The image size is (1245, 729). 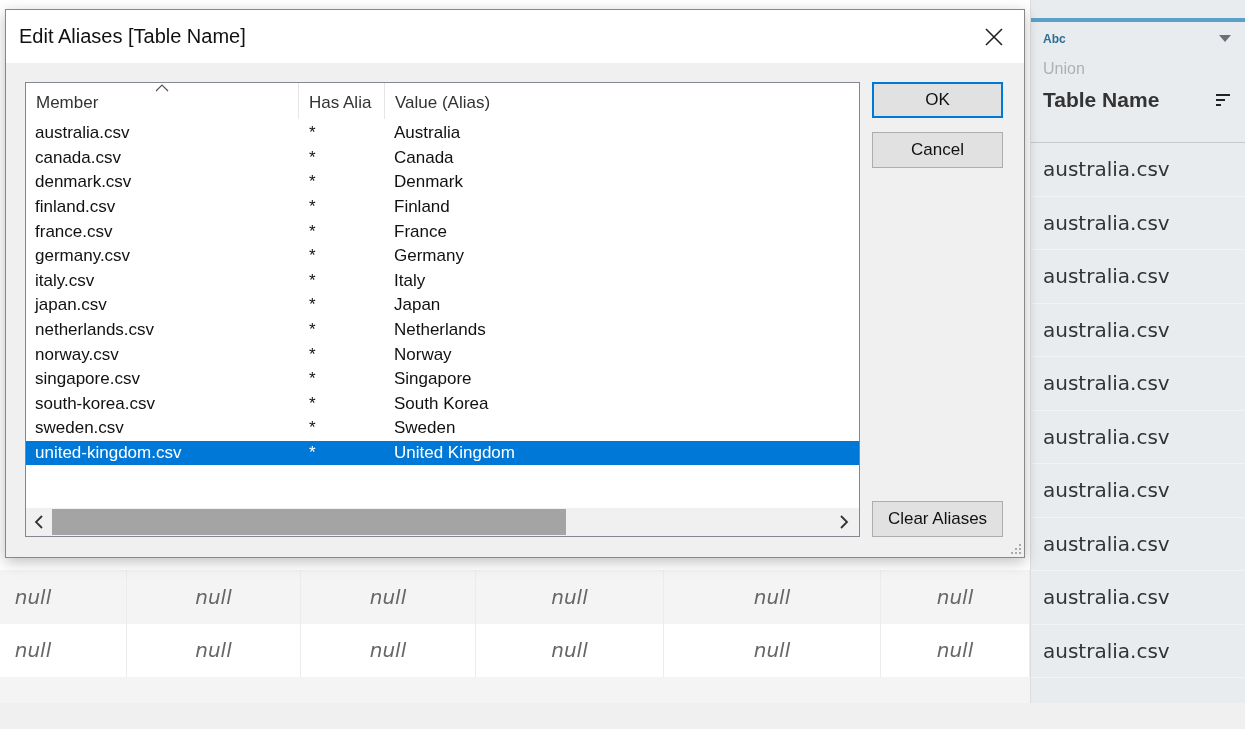 I want to click on sort-caret-icon, so click(x=162, y=88).